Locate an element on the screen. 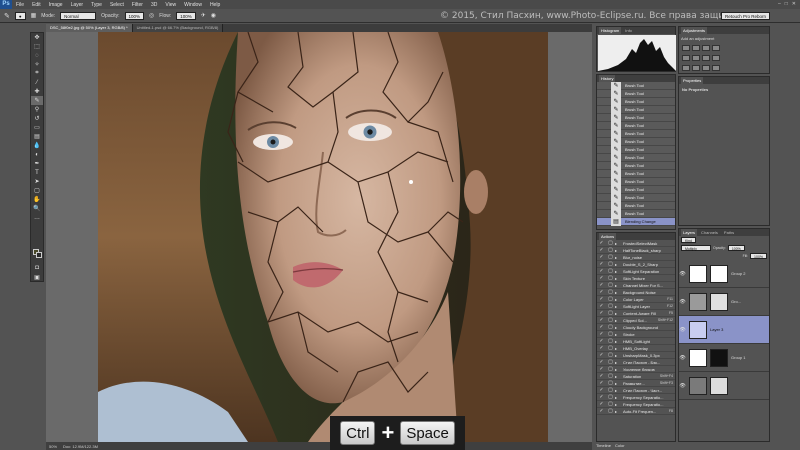 The height and width of the screenshot is (450, 800). history-item-selected: ▤ Blending Change is located at coordinates (636, 221).